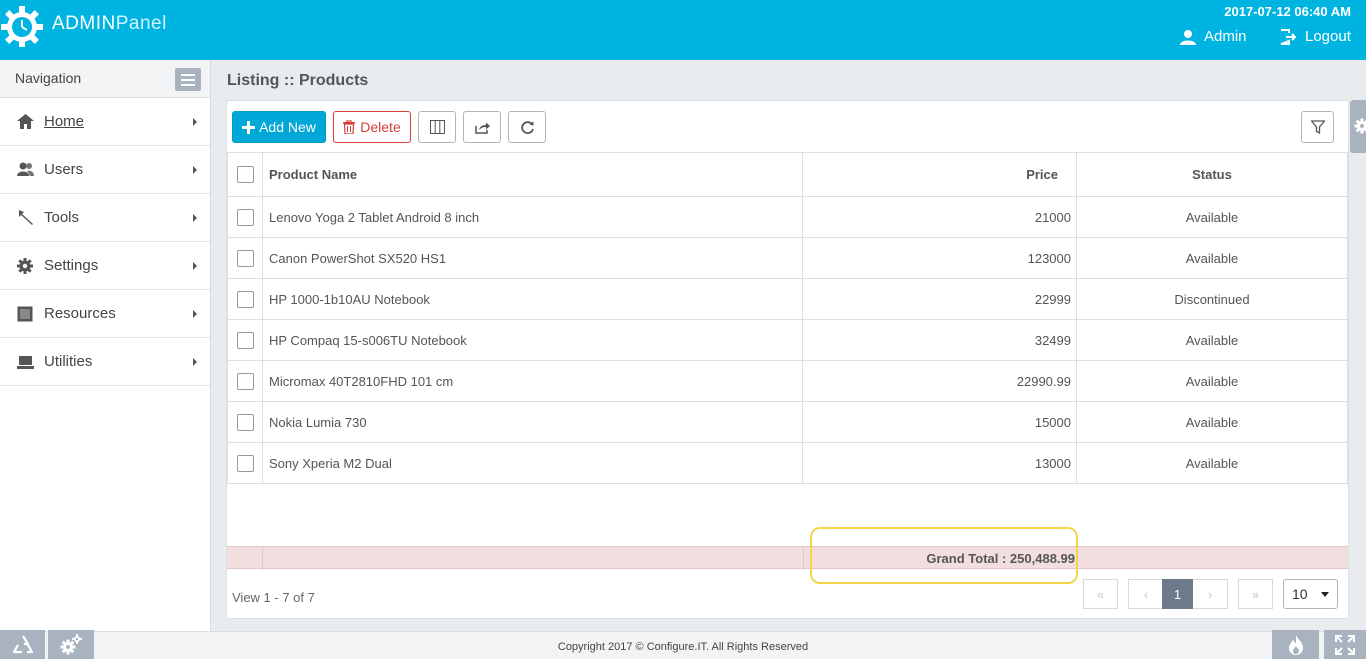  I want to click on product-name-cell: HP 1000-1b10AU Notebook, so click(532, 299).